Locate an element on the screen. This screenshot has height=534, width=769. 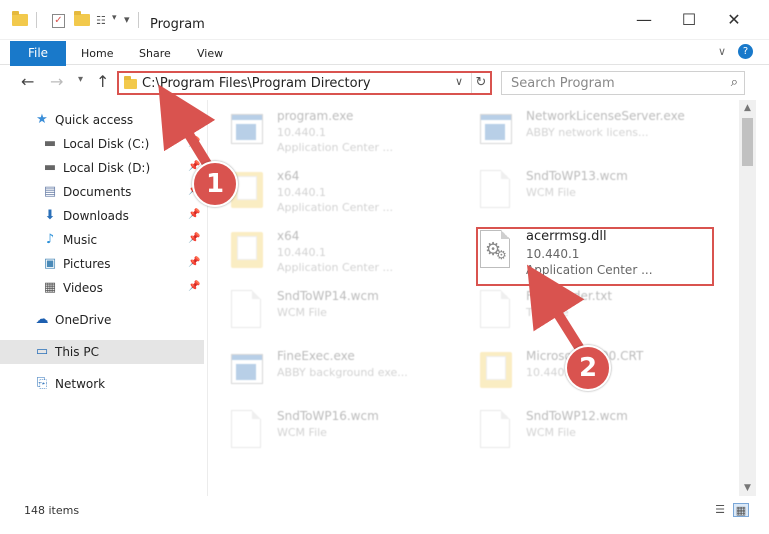
view-options-icon: ☷ is located at coordinates (103, 21).